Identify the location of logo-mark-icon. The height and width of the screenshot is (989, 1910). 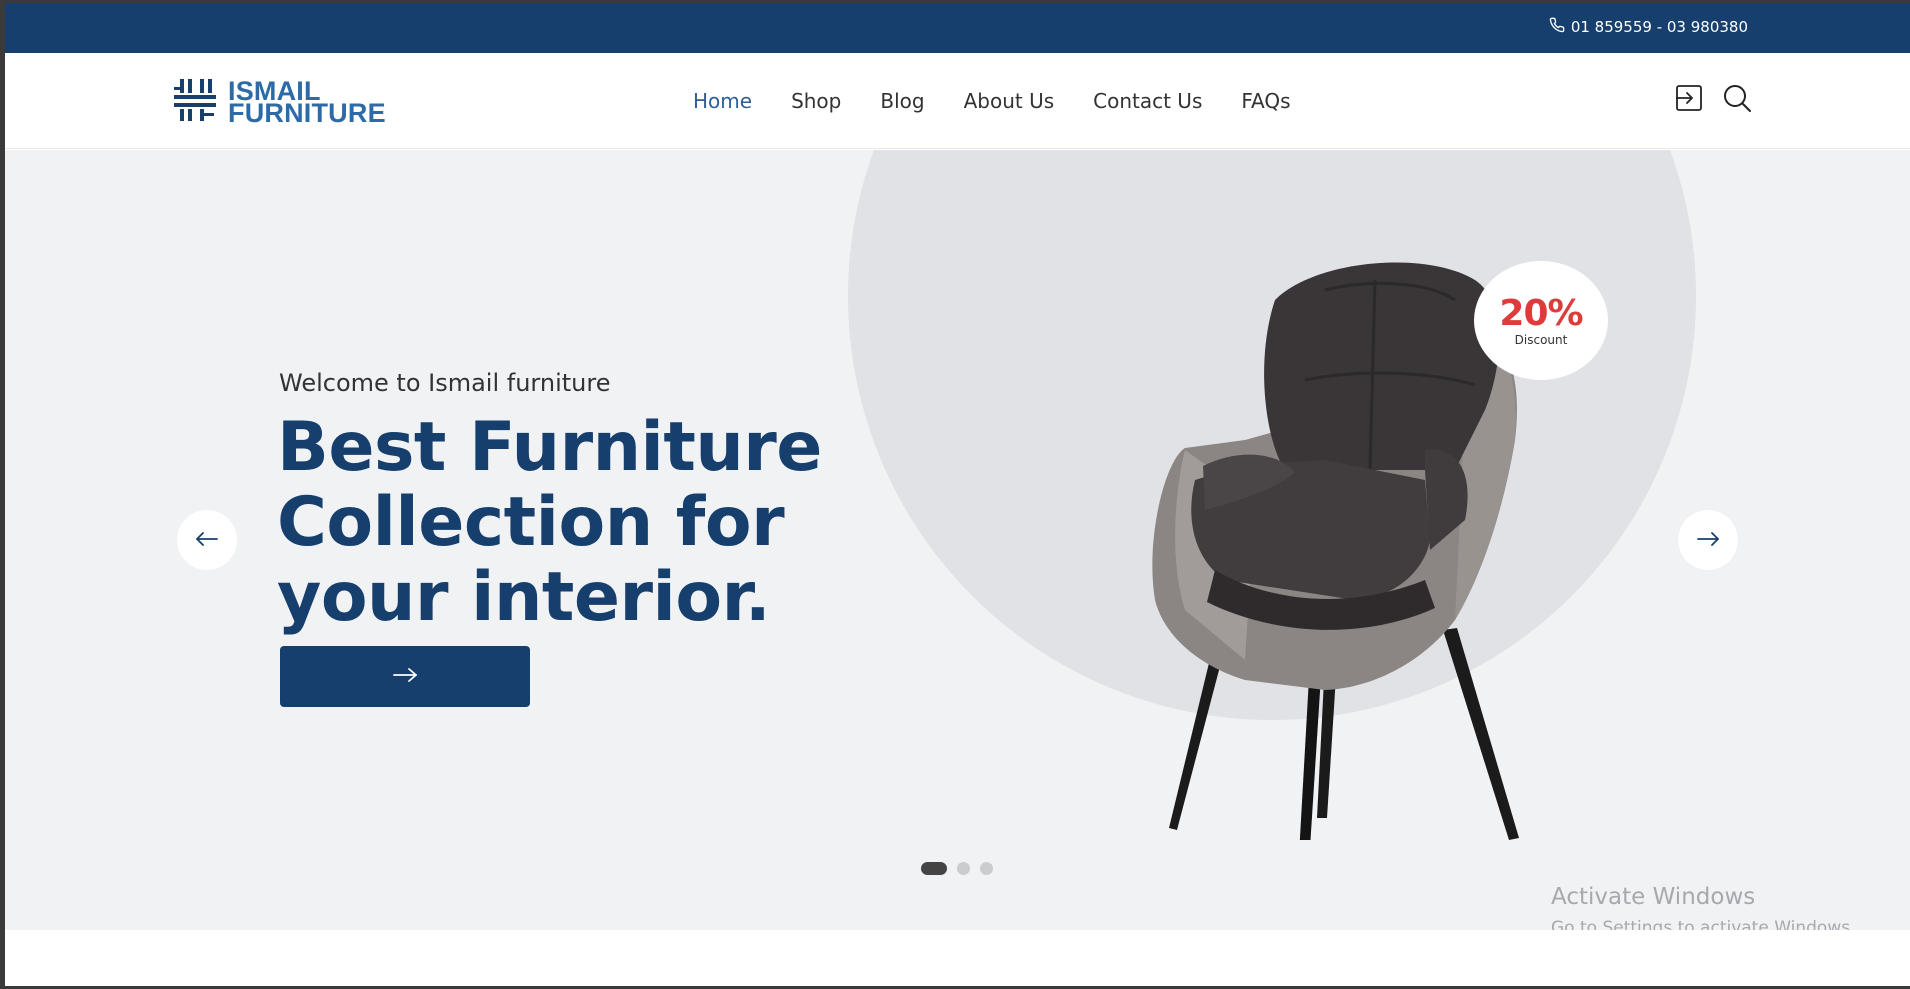
(195, 102).